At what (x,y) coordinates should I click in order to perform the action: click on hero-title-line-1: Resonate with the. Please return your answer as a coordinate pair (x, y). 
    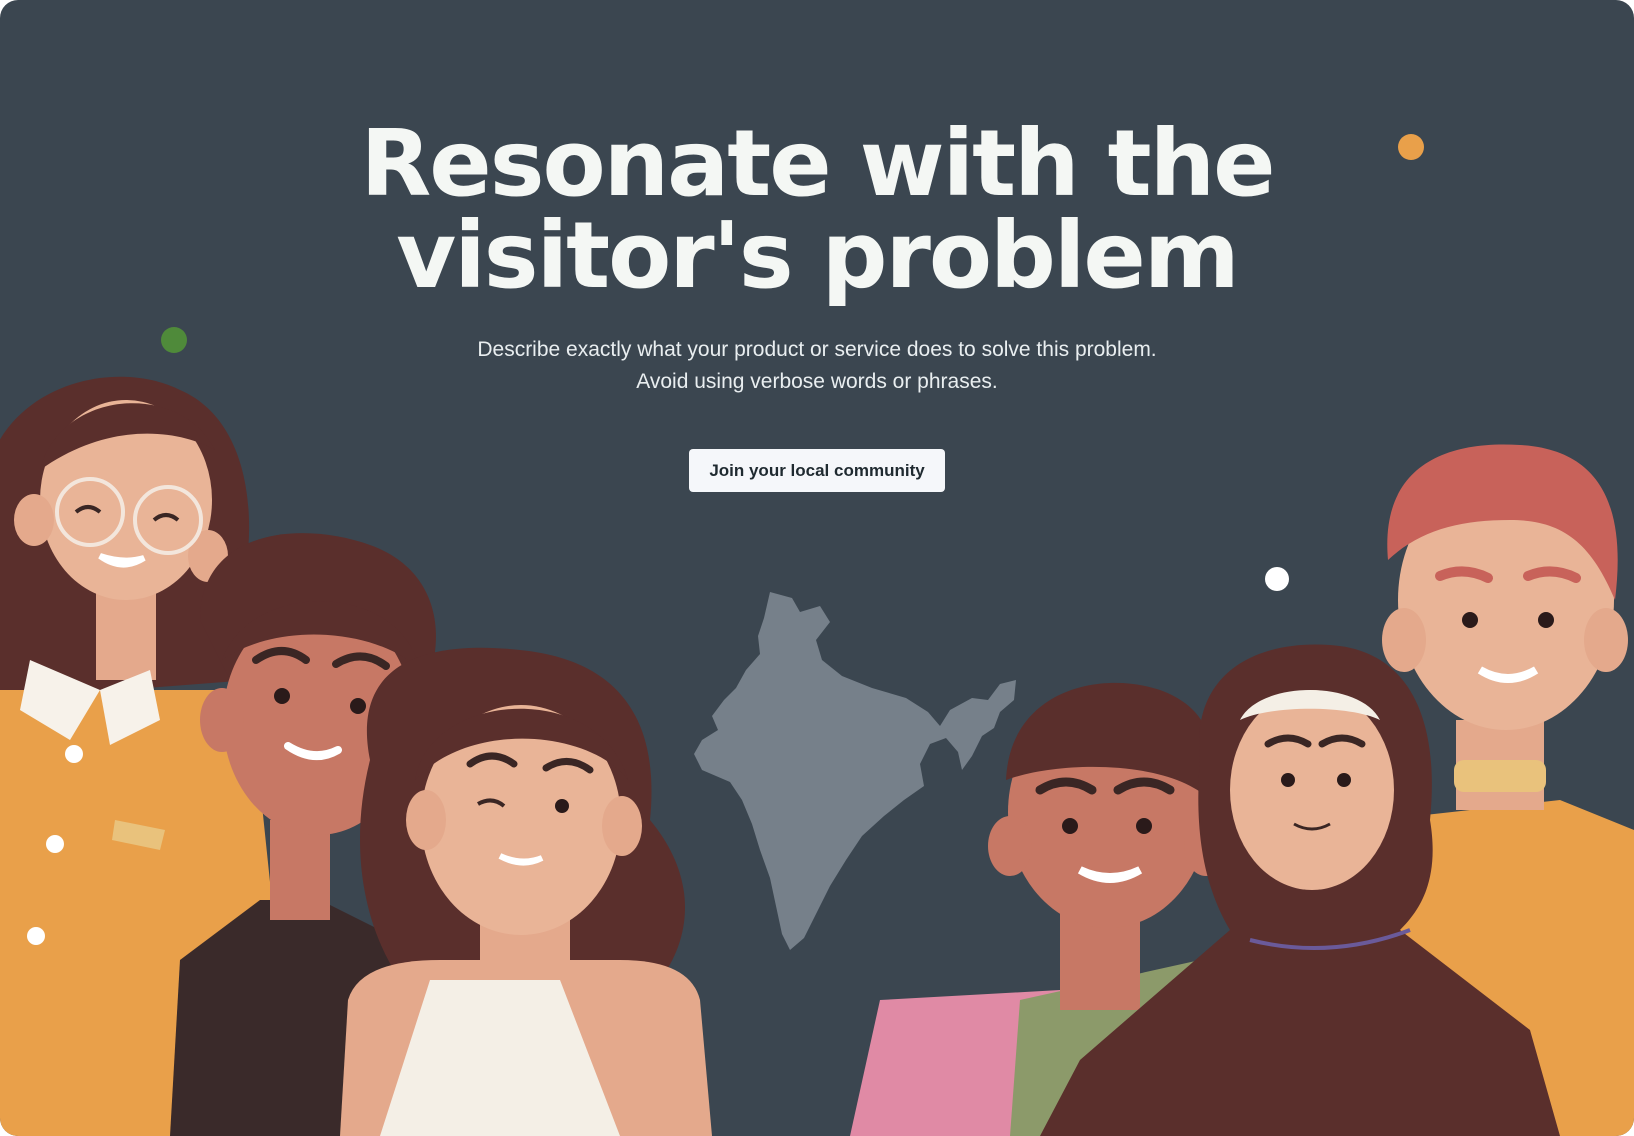
    Looking at the image, I should click on (817, 163).